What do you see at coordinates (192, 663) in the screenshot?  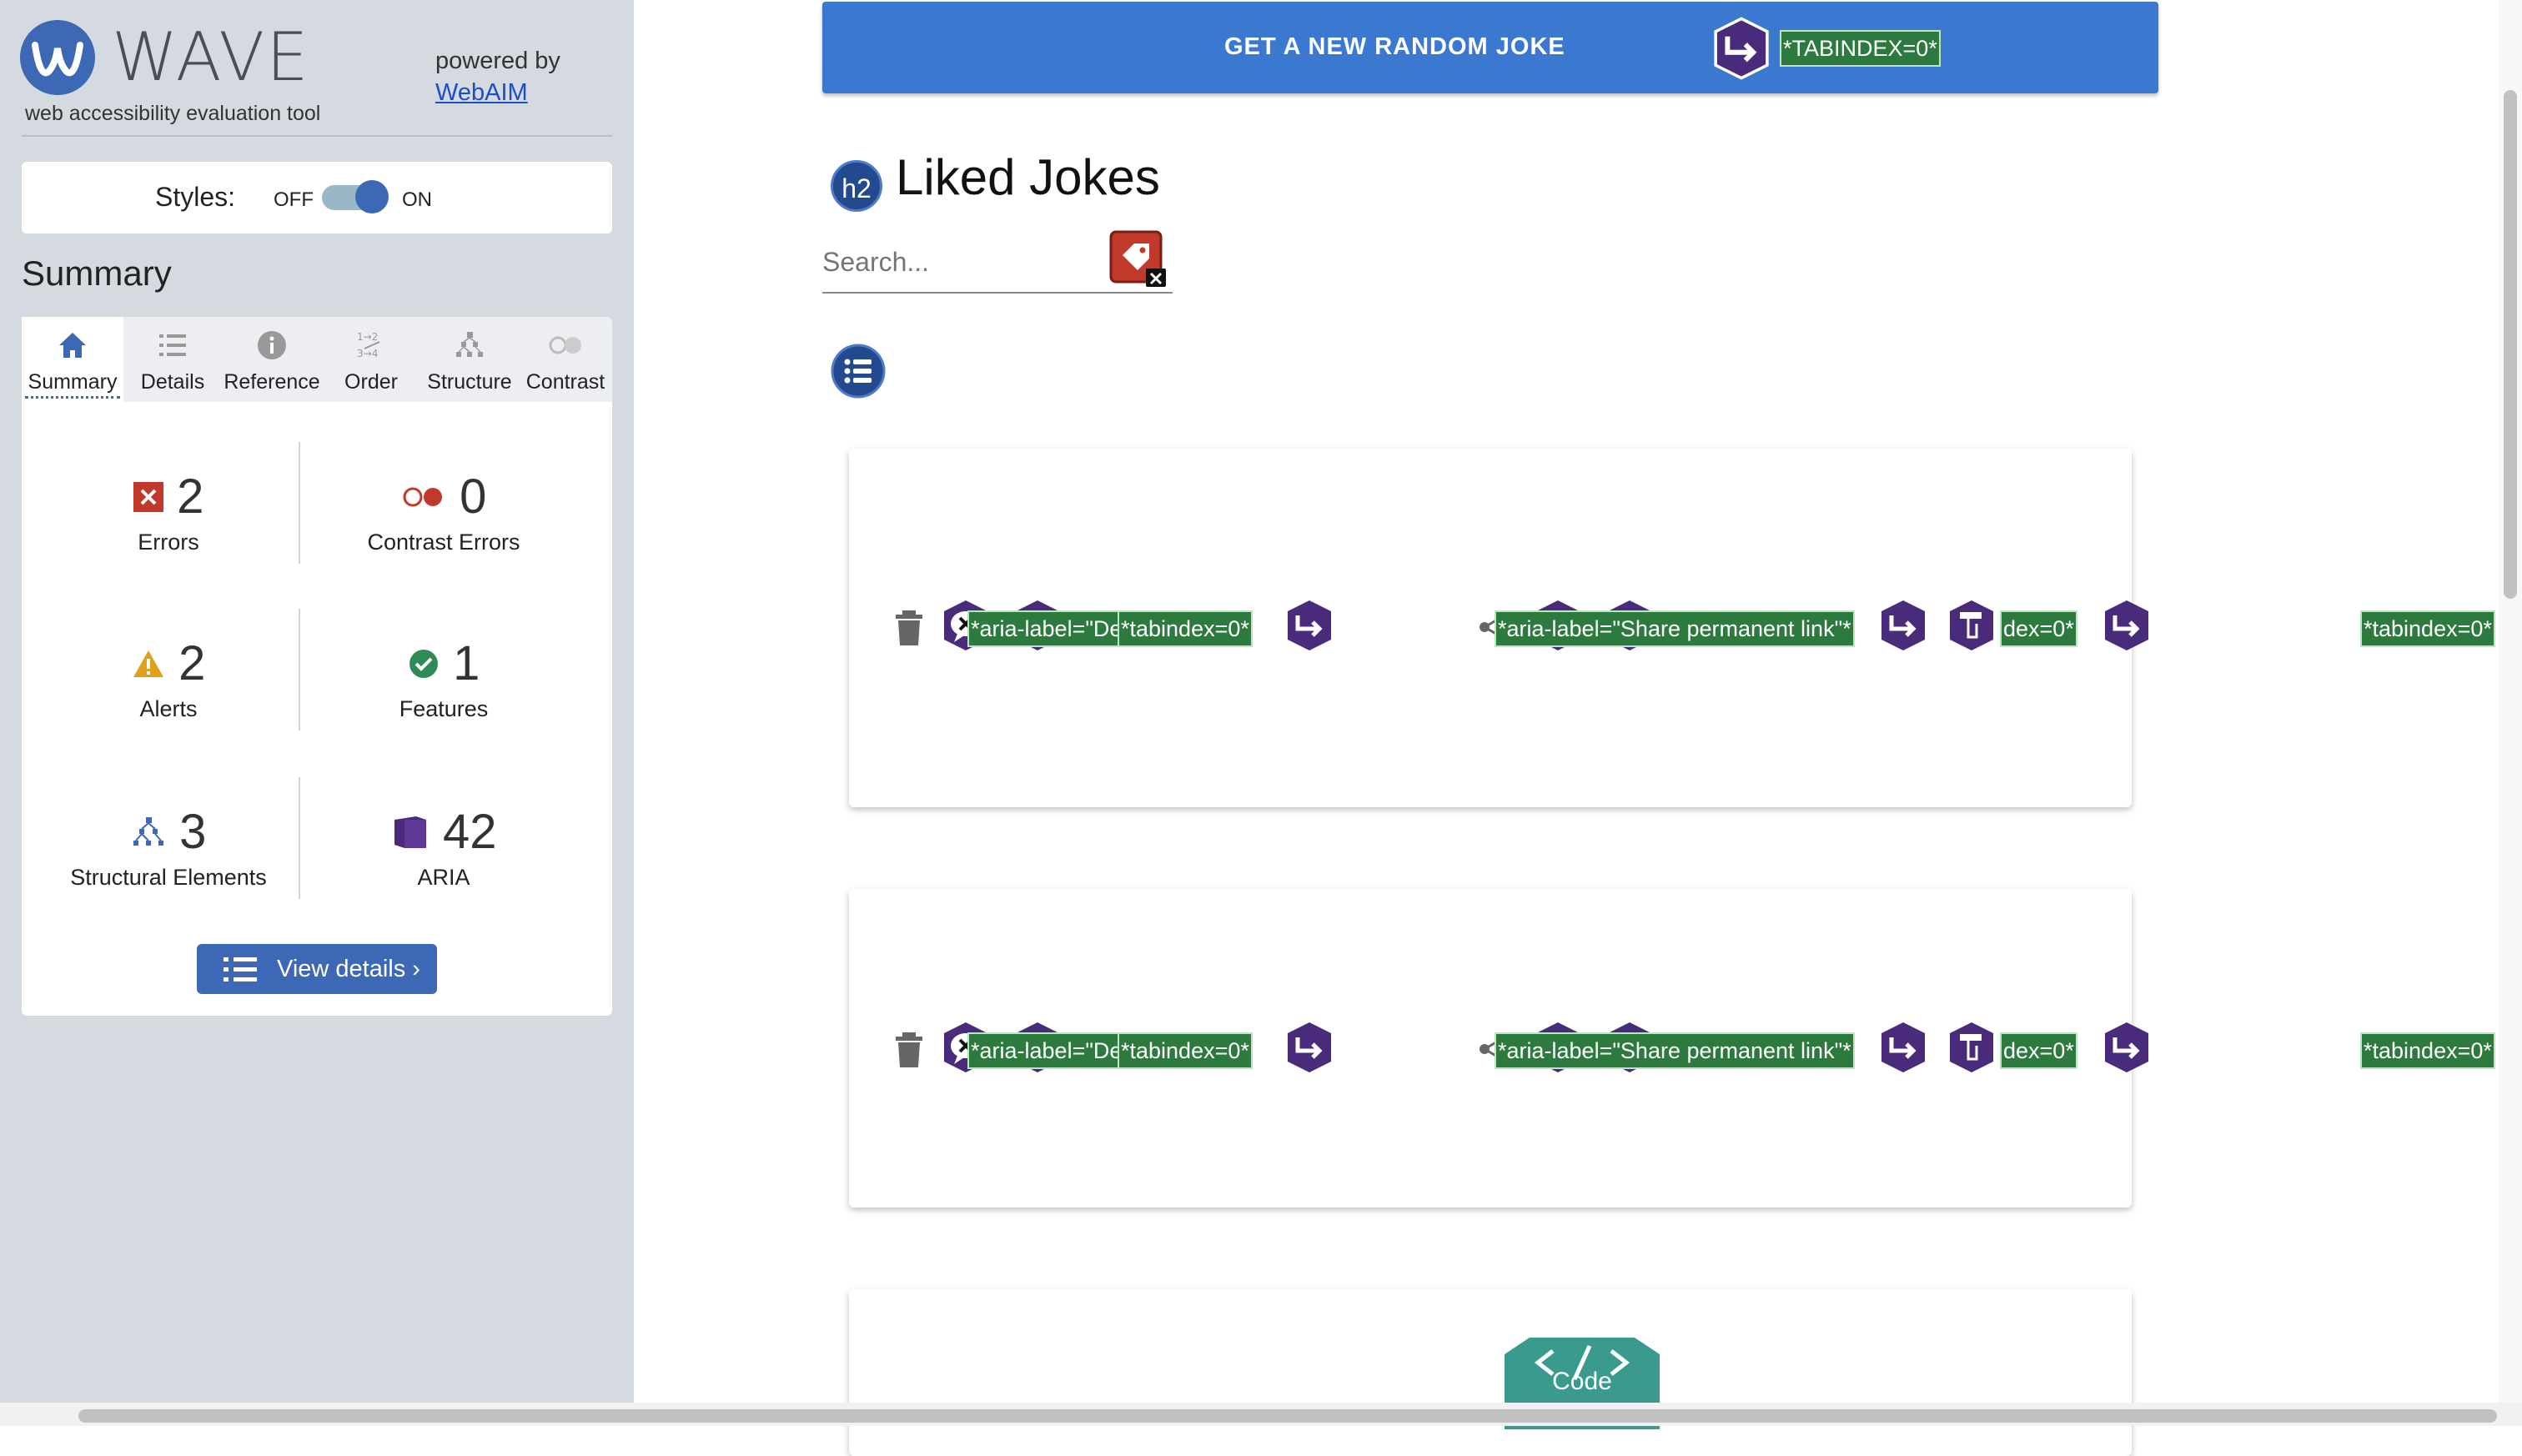 I see `alerts-count: 2` at bounding box center [192, 663].